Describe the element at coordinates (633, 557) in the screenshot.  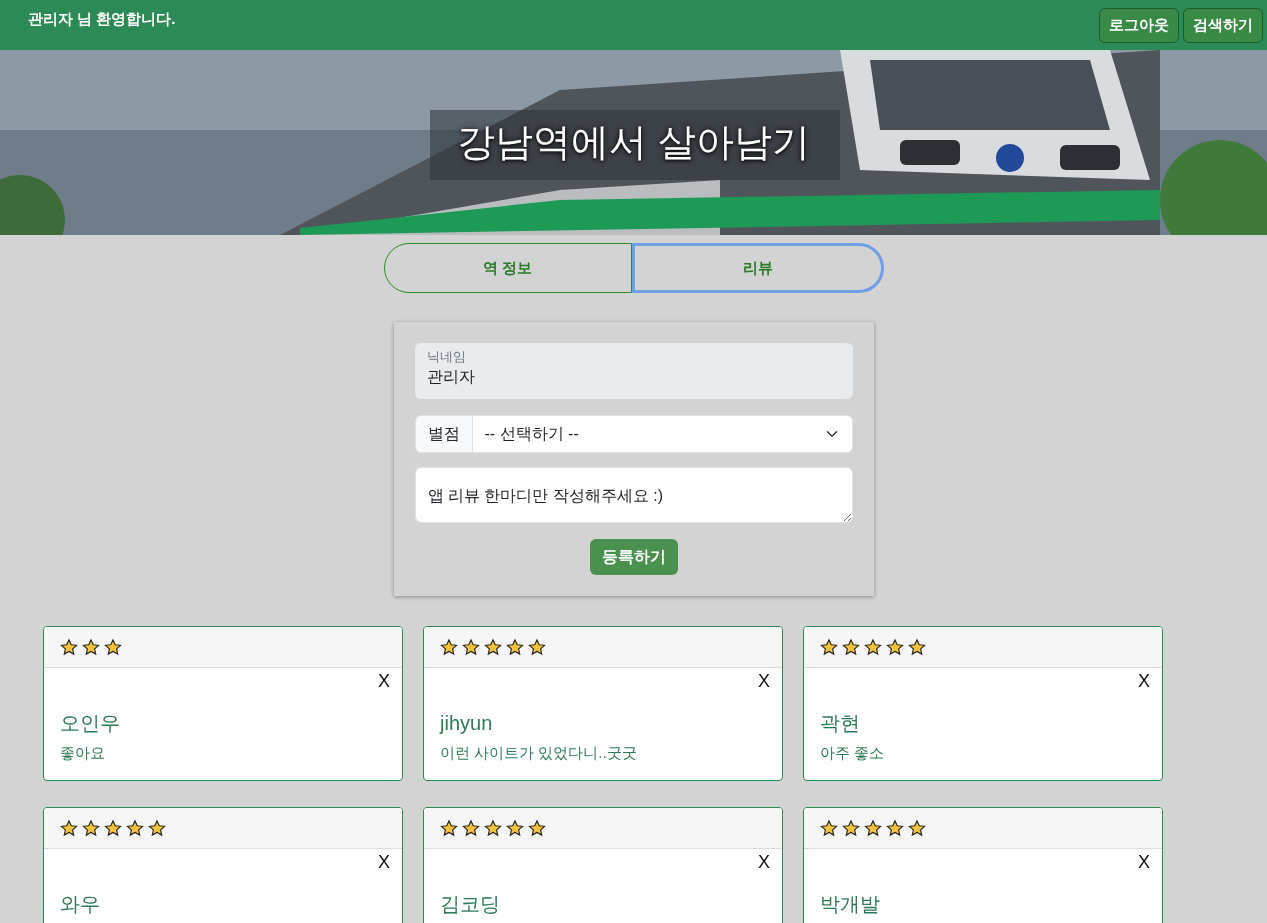
I see `submit-button: 등록하기` at that location.